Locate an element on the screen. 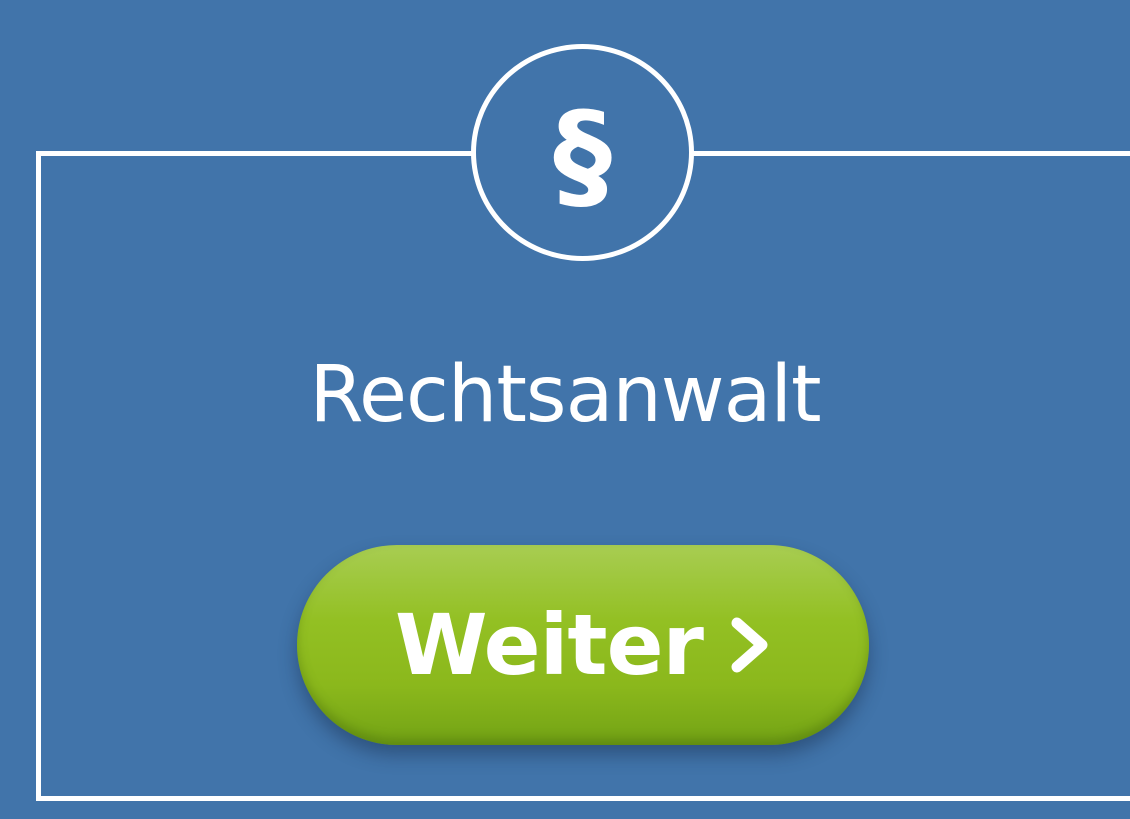 The height and width of the screenshot is (819, 1130). next-button-label: Weiter is located at coordinates (549, 645).